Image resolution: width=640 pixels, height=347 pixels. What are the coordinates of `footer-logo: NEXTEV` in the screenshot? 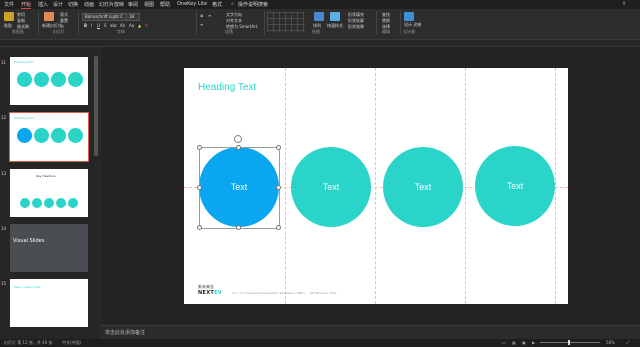 It's located at (210, 293).